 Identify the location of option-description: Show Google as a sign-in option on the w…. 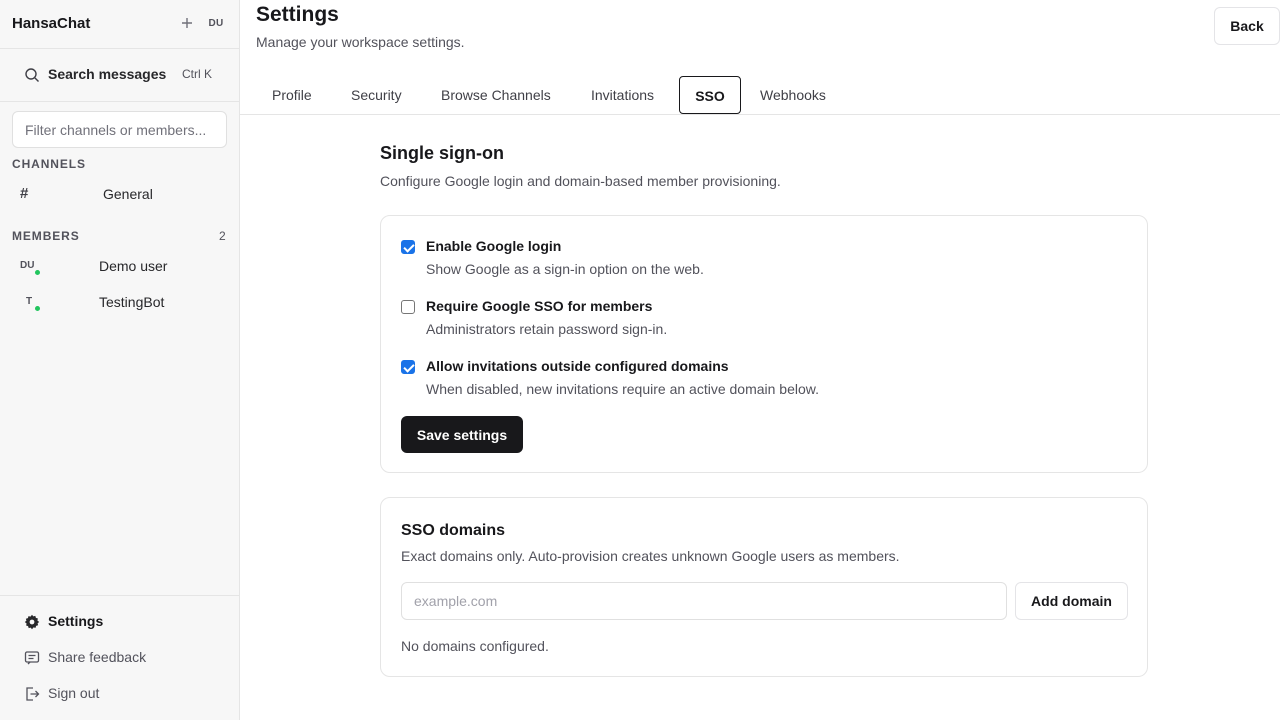
(565, 269).